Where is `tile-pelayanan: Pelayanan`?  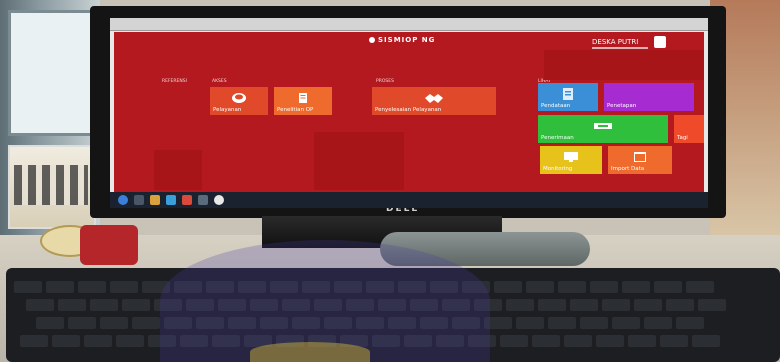
tile-pelayanan: Pelayanan is located at coordinates (239, 101).